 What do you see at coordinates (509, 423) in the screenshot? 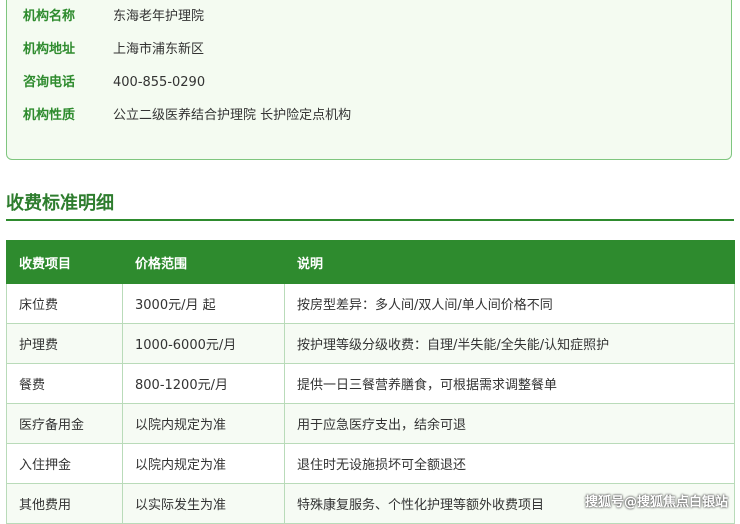
I see `fee-note: 用于应急医疗支出，结余可退` at bounding box center [509, 423].